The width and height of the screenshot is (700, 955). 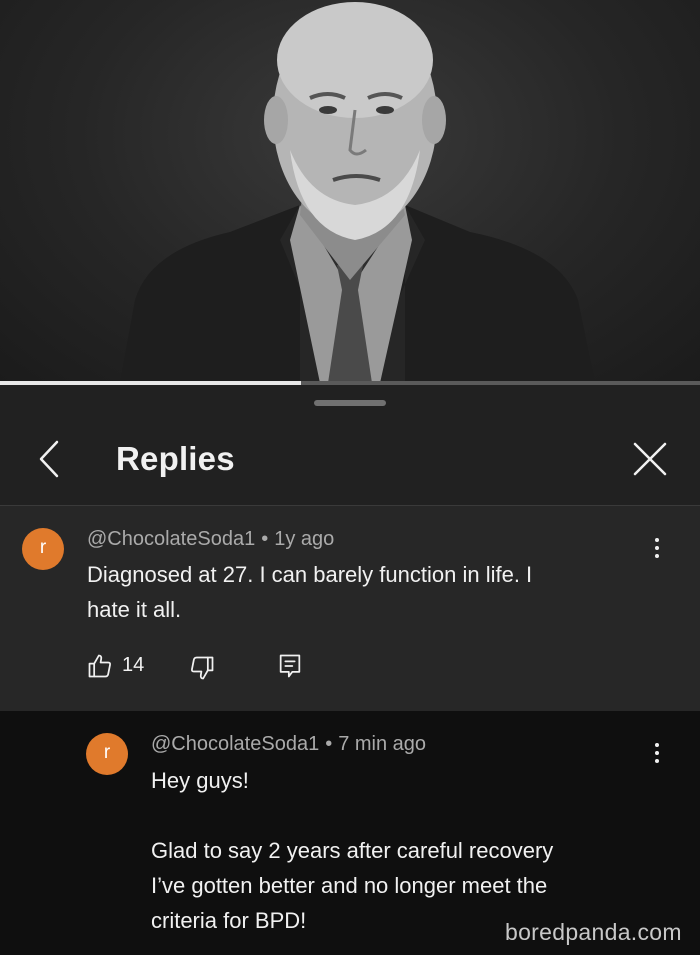 I want to click on thumbs-up-icon, so click(x=99, y=666).